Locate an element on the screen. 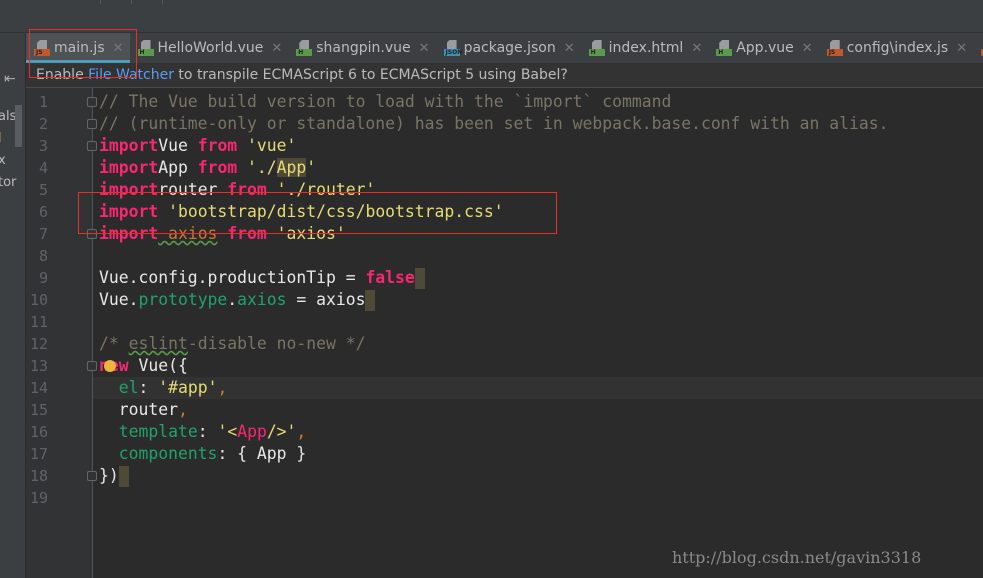 Image resolution: width=983 pixels, height=578 pixels. file-type-icon: JSON is located at coordinates (452, 48).